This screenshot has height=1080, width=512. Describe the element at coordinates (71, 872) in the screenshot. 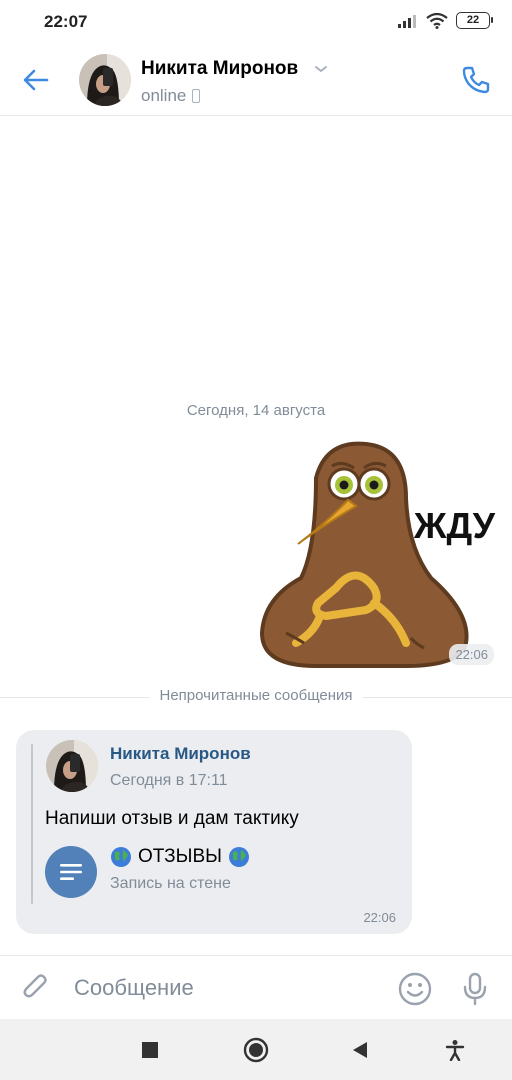

I see `wall-post-icon` at that location.